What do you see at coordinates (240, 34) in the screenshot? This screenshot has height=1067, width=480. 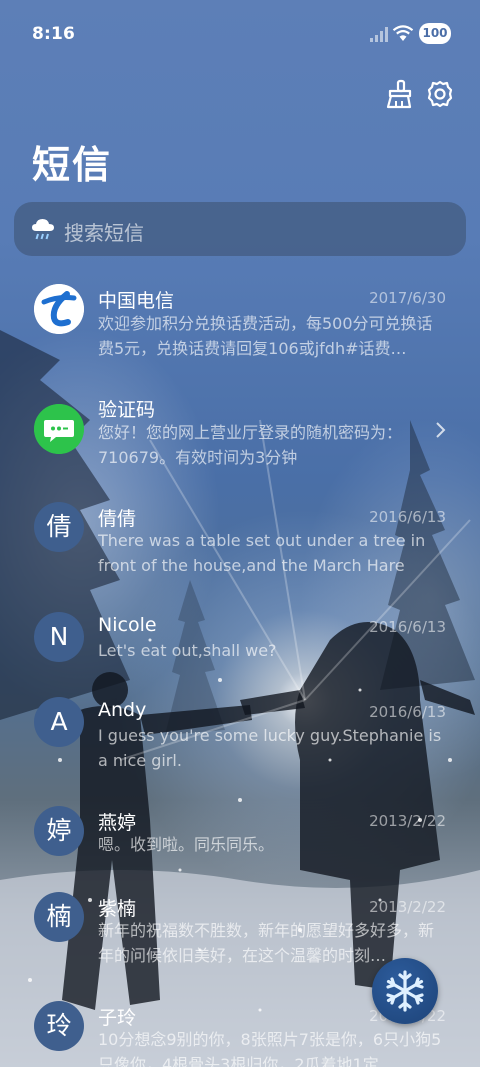 I see `status-bar: 8:16 100` at bounding box center [240, 34].